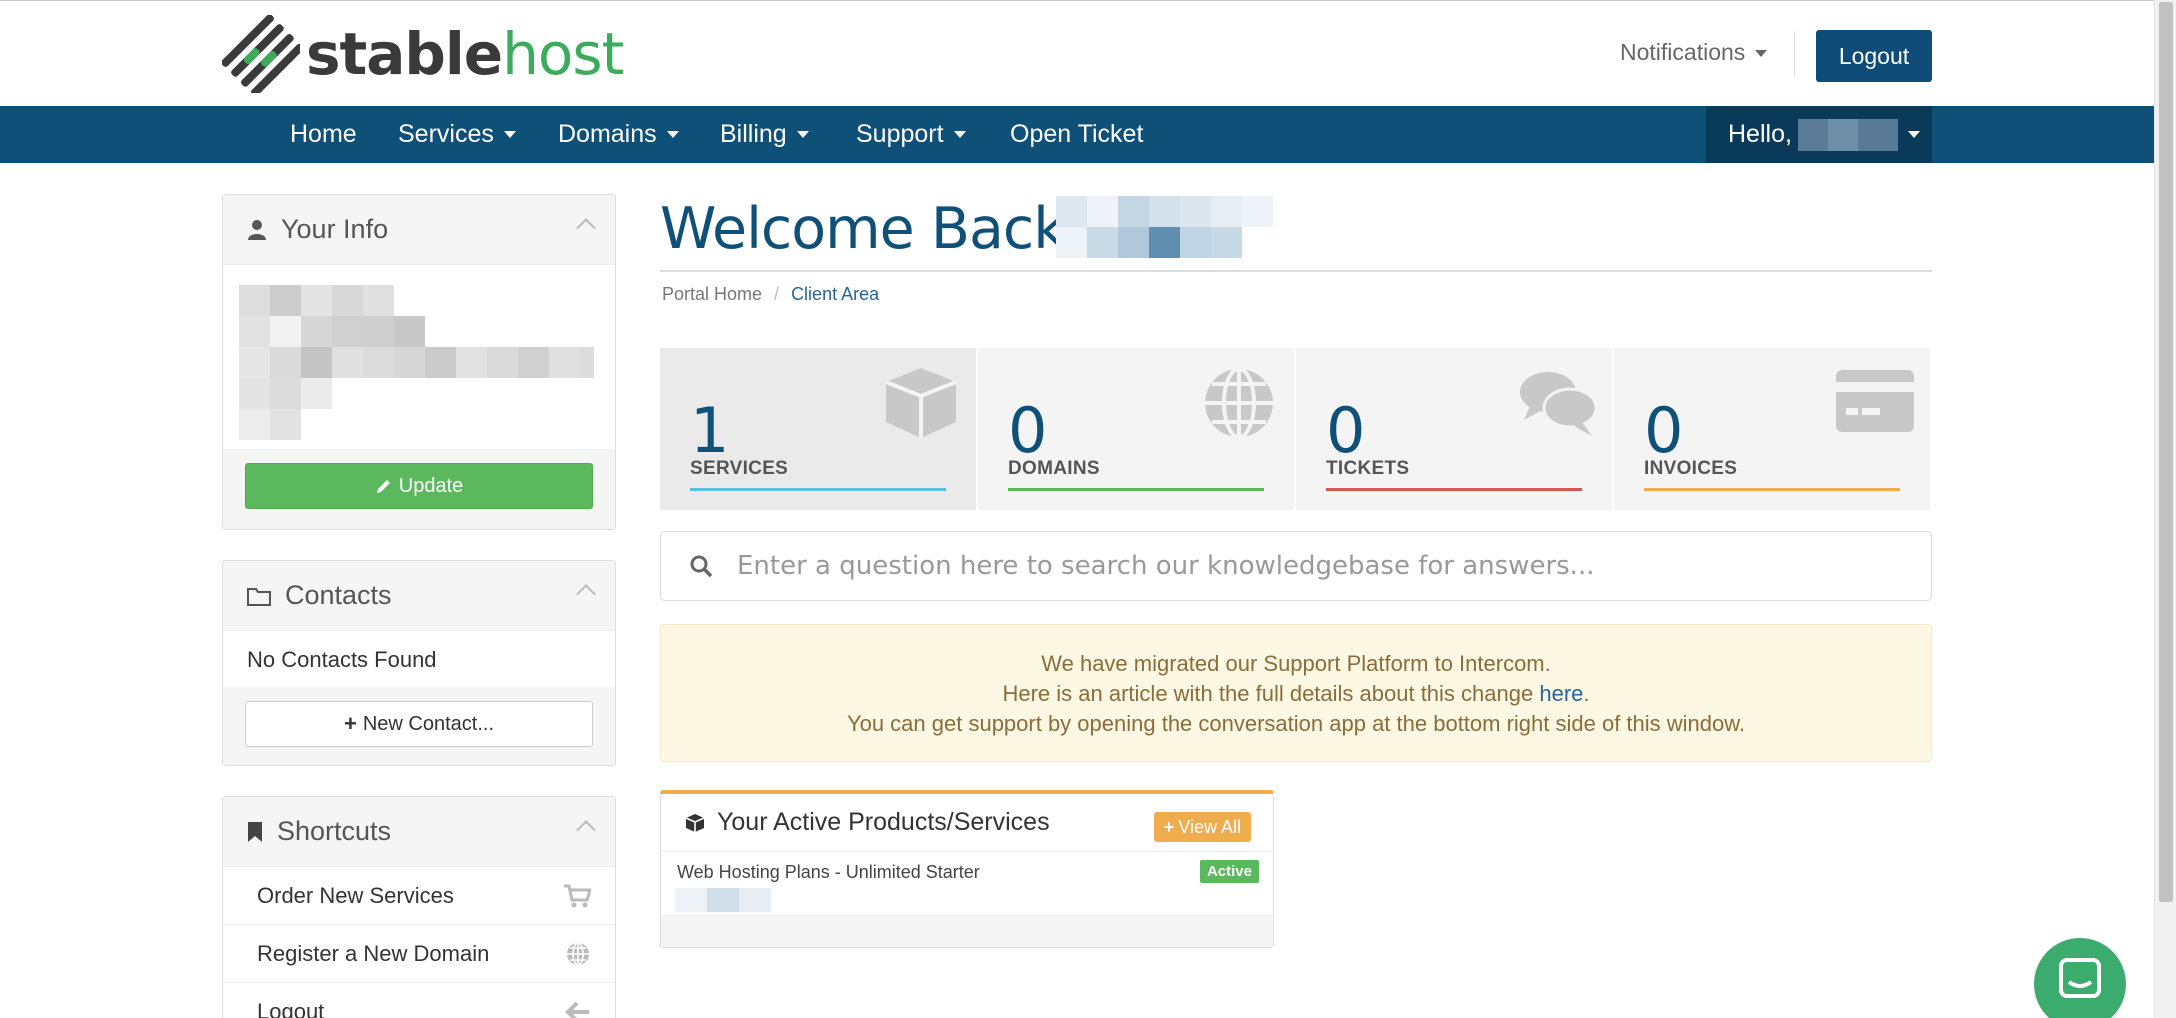 Image resolution: width=2176 pixels, height=1018 pixels. What do you see at coordinates (255, 831) in the screenshot?
I see `bookmark-icon` at bounding box center [255, 831].